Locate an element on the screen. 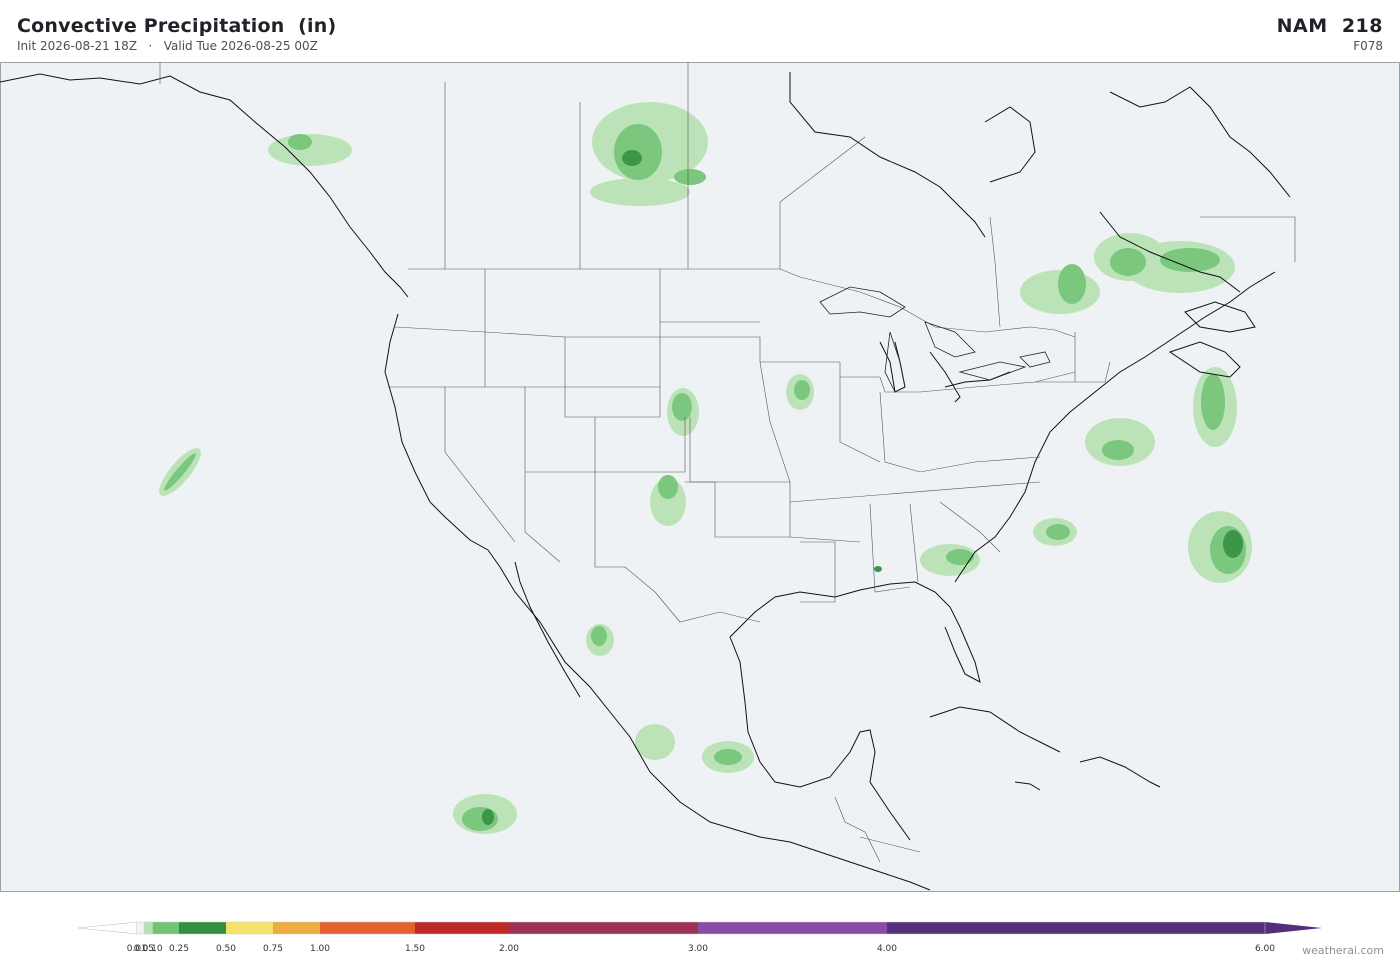 This screenshot has width=1400, height=969. forecast-hour: F078 is located at coordinates (1368, 46).